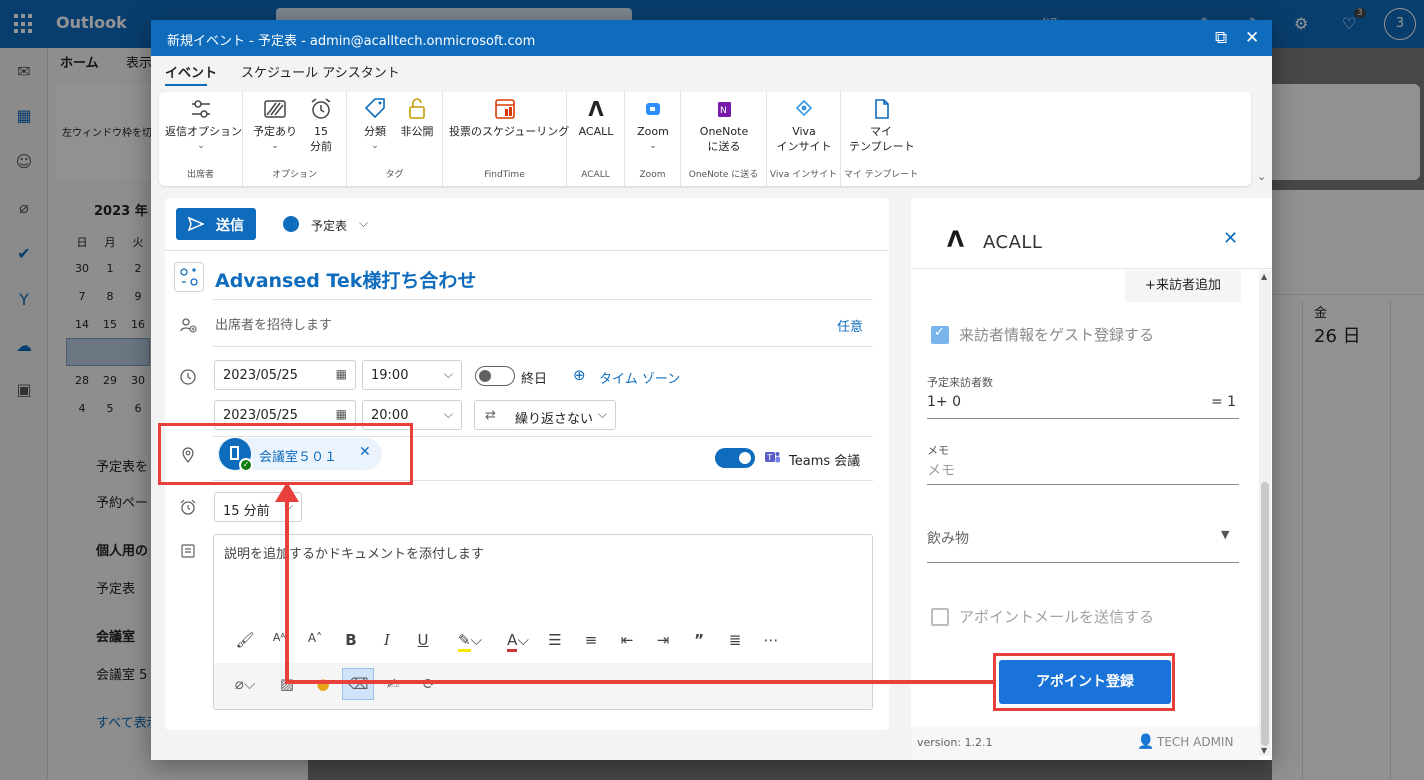 Image resolution: width=1424 pixels, height=780 pixels. Describe the element at coordinates (504, 175) in the screenshot. I see `group-label: FindTime` at that location.